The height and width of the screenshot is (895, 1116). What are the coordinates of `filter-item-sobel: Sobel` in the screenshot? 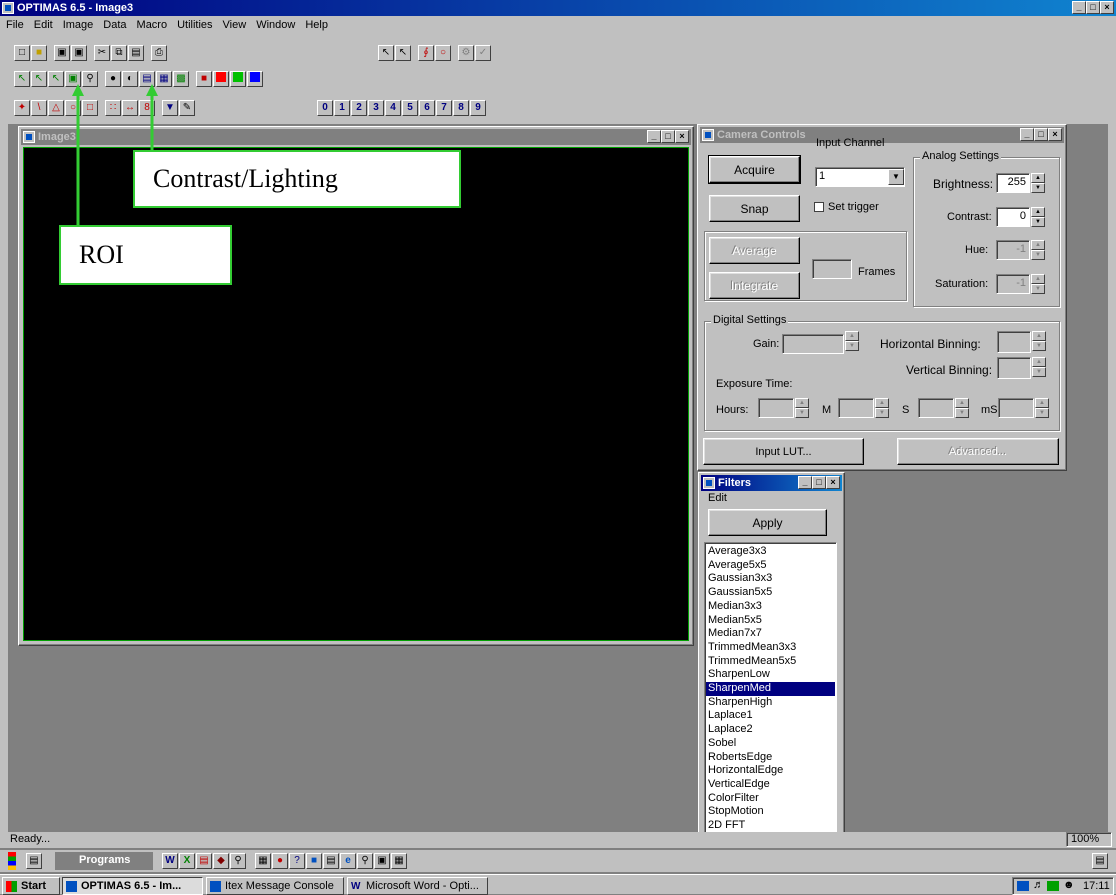 It's located at (770, 744).